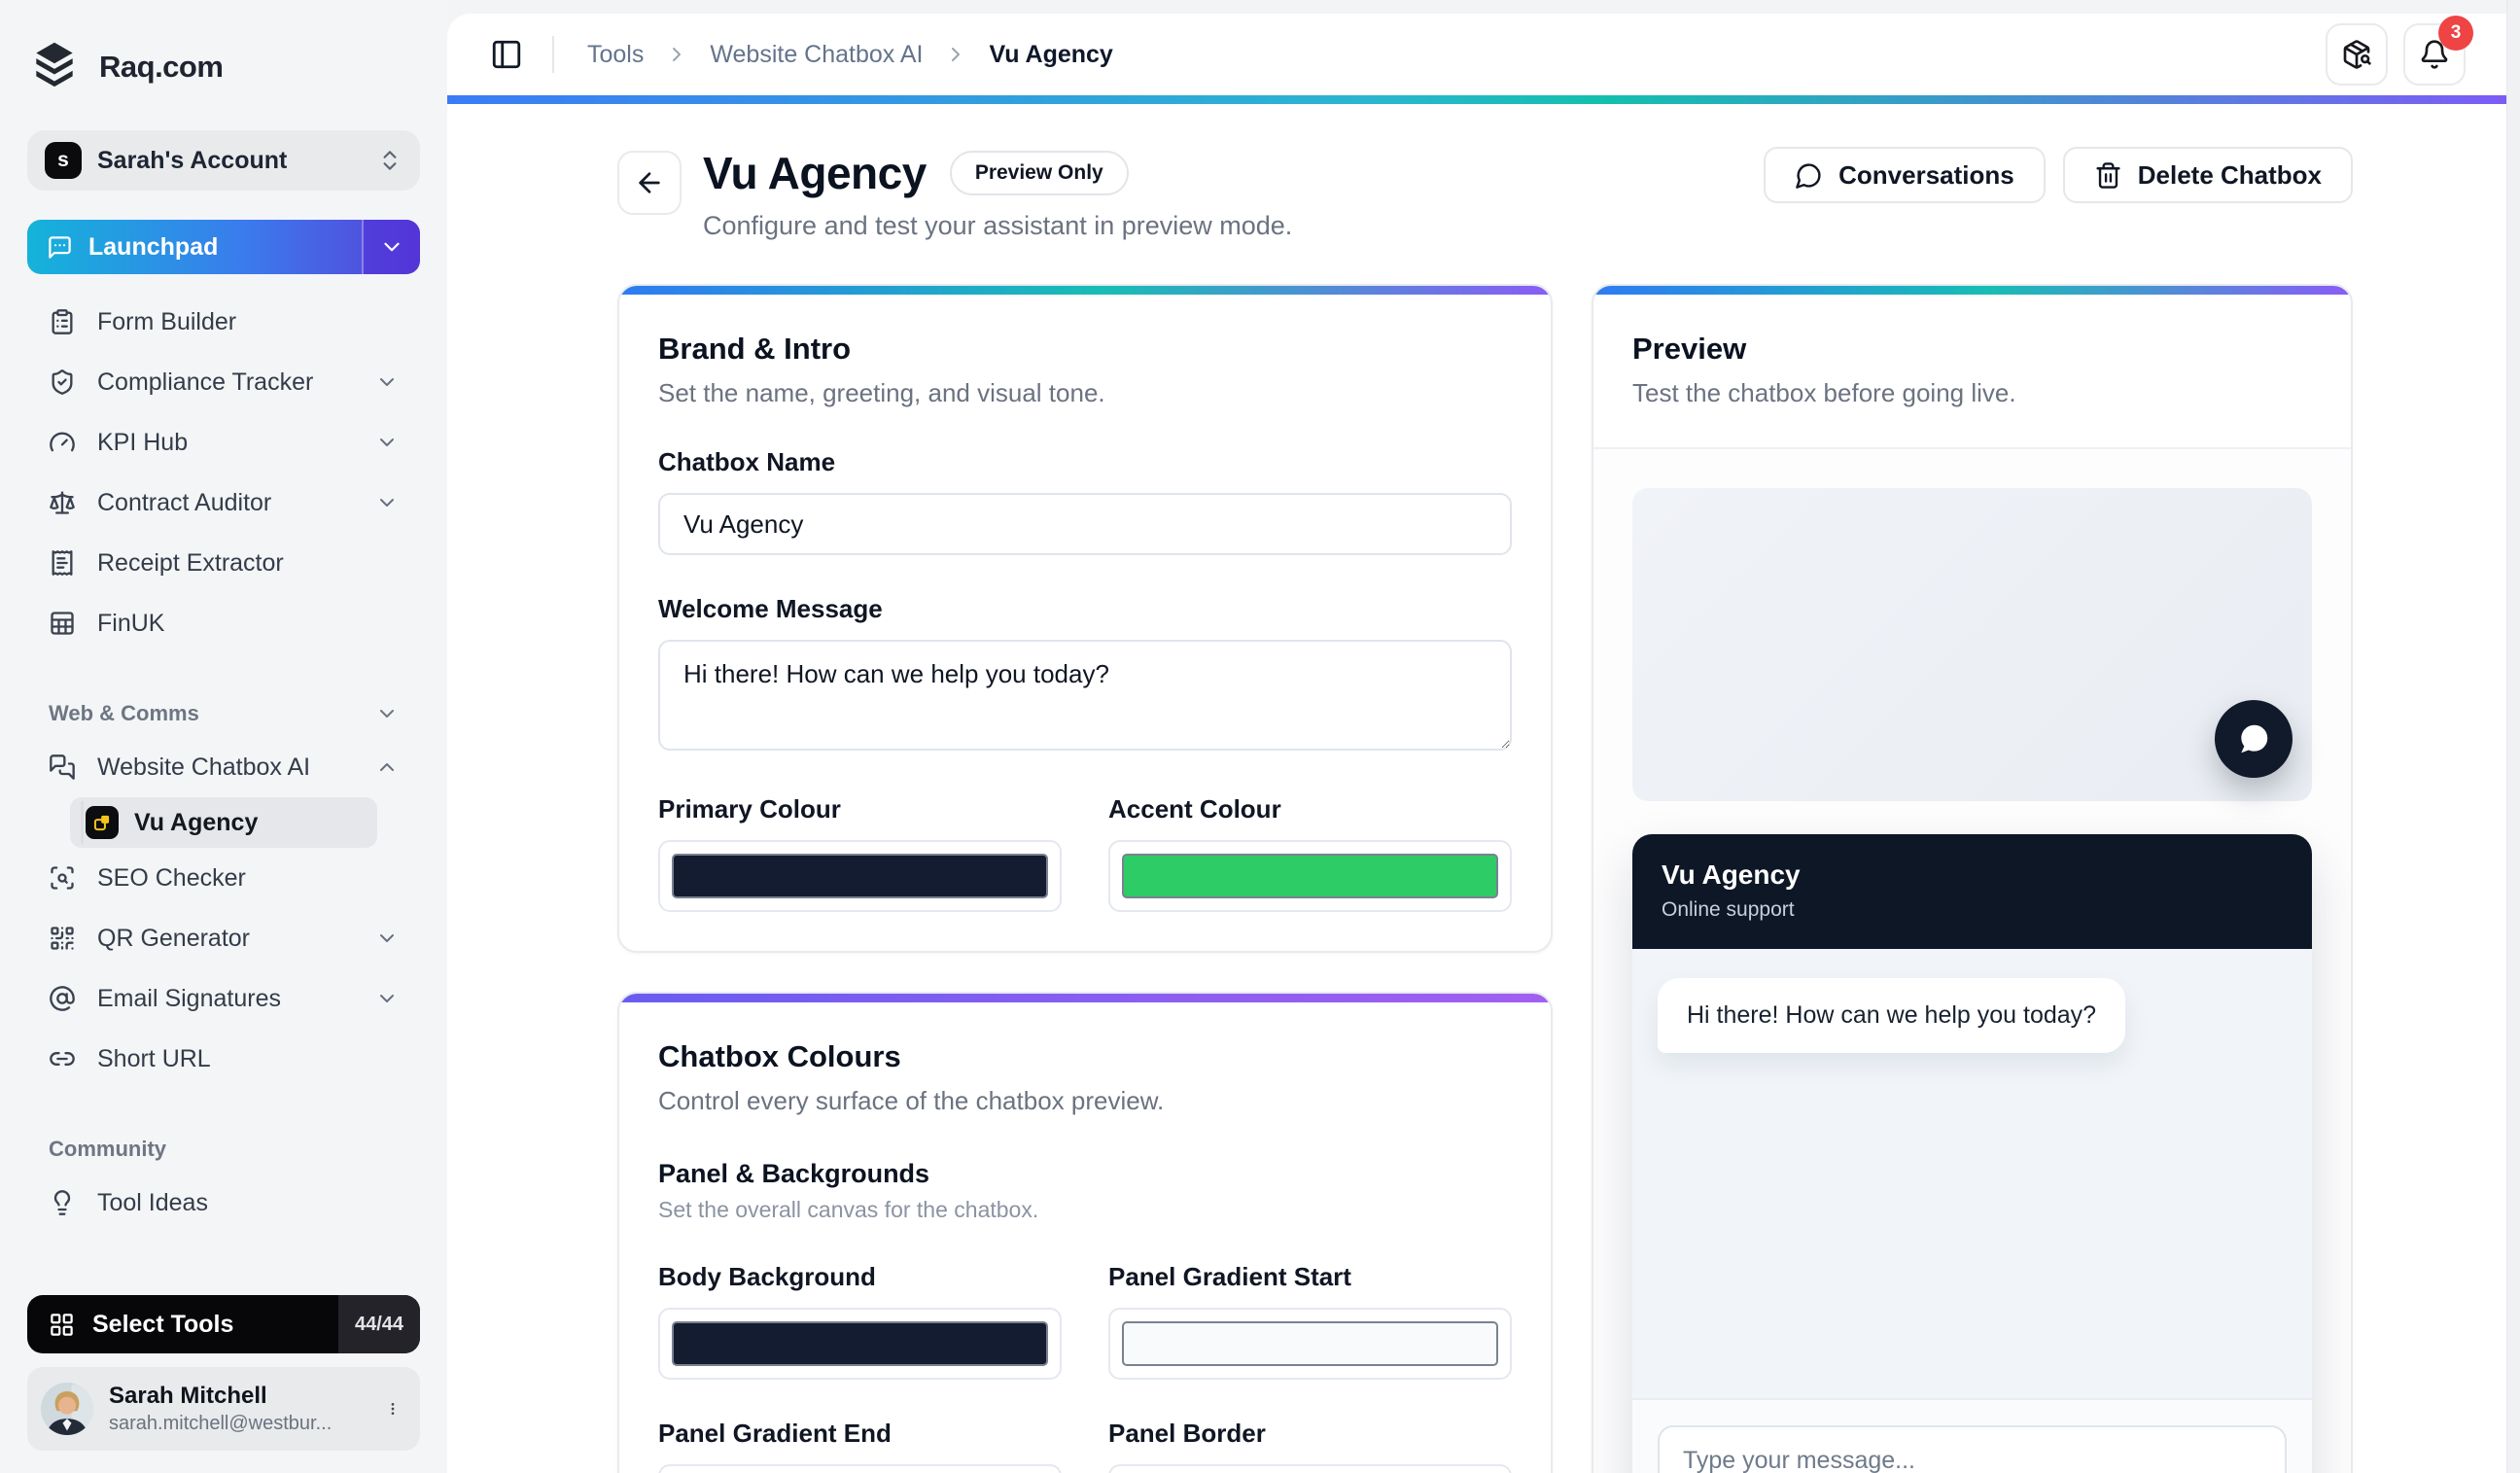 The height and width of the screenshot is (1473, 2520). I want to click on topbar: Tools Website Chatbox AI Vu Agency 3, so click(1476, 54).